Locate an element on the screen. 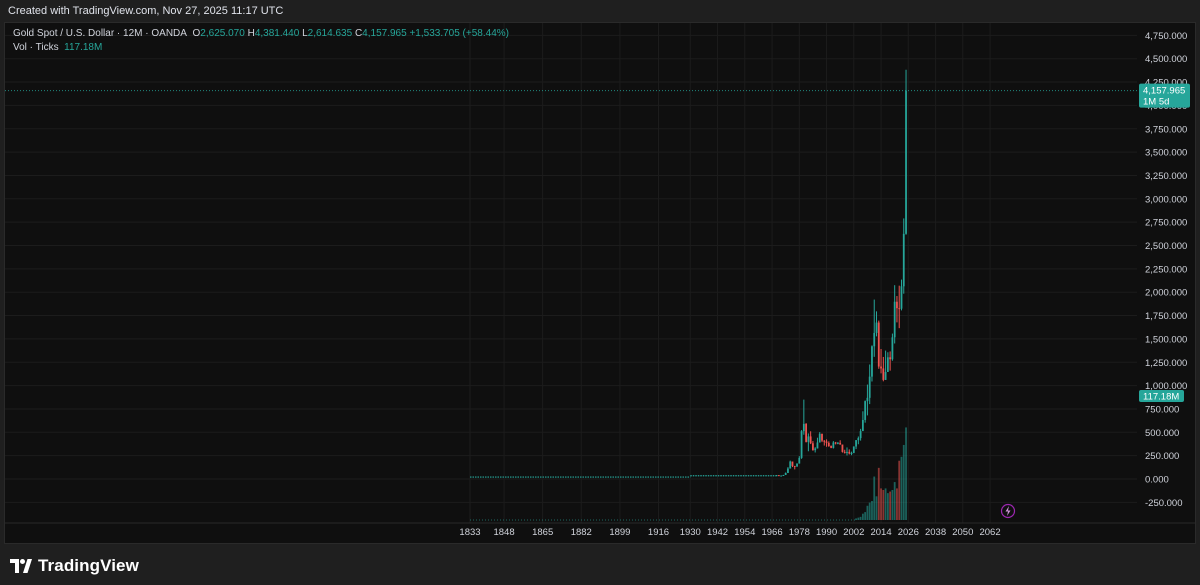 The width and height of the screenshot is (1200, 585). price-tick-label: 250.000 is located at coordinates (1162, 456).